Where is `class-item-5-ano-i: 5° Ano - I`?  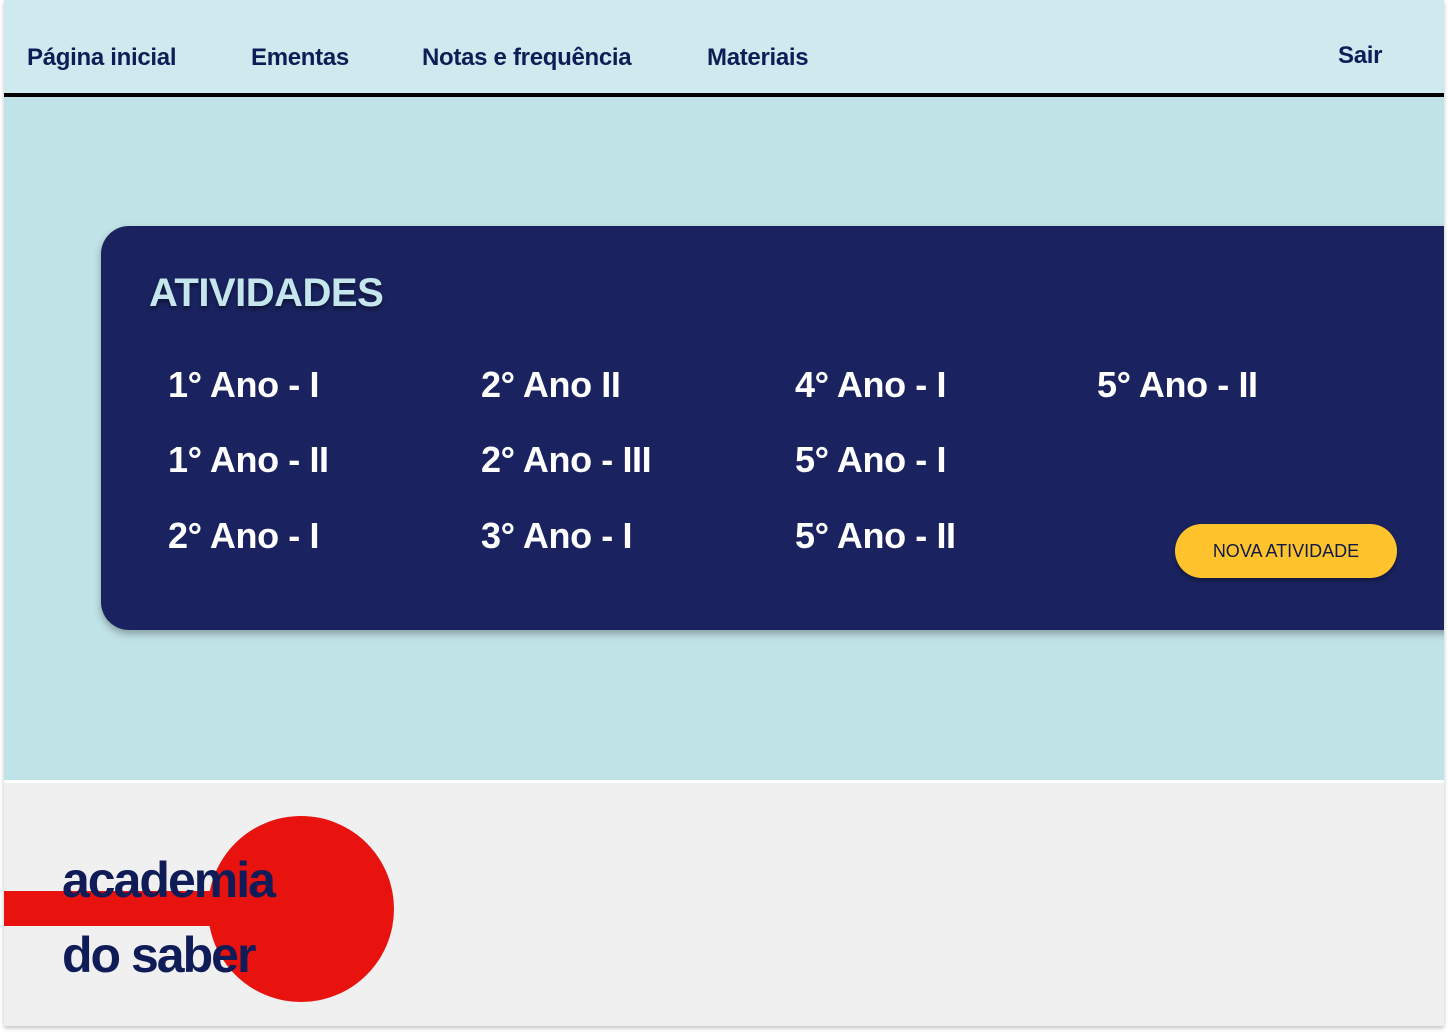 class-item-5-ano-i: 5° Ano - I is located at coordinates (870, 460).